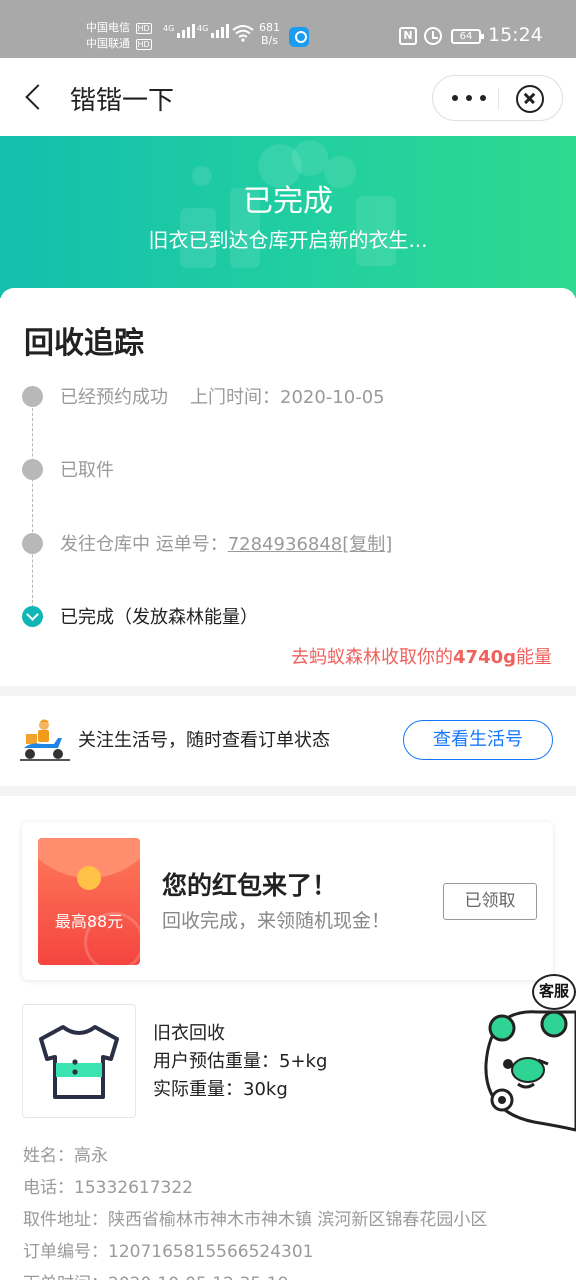 The height and width of the screenshot is (1280, 576). What do you see at coordinates (367, 544) in the screenshot?
I see `copy-link: [复制]` at bounding box center [367, 544].